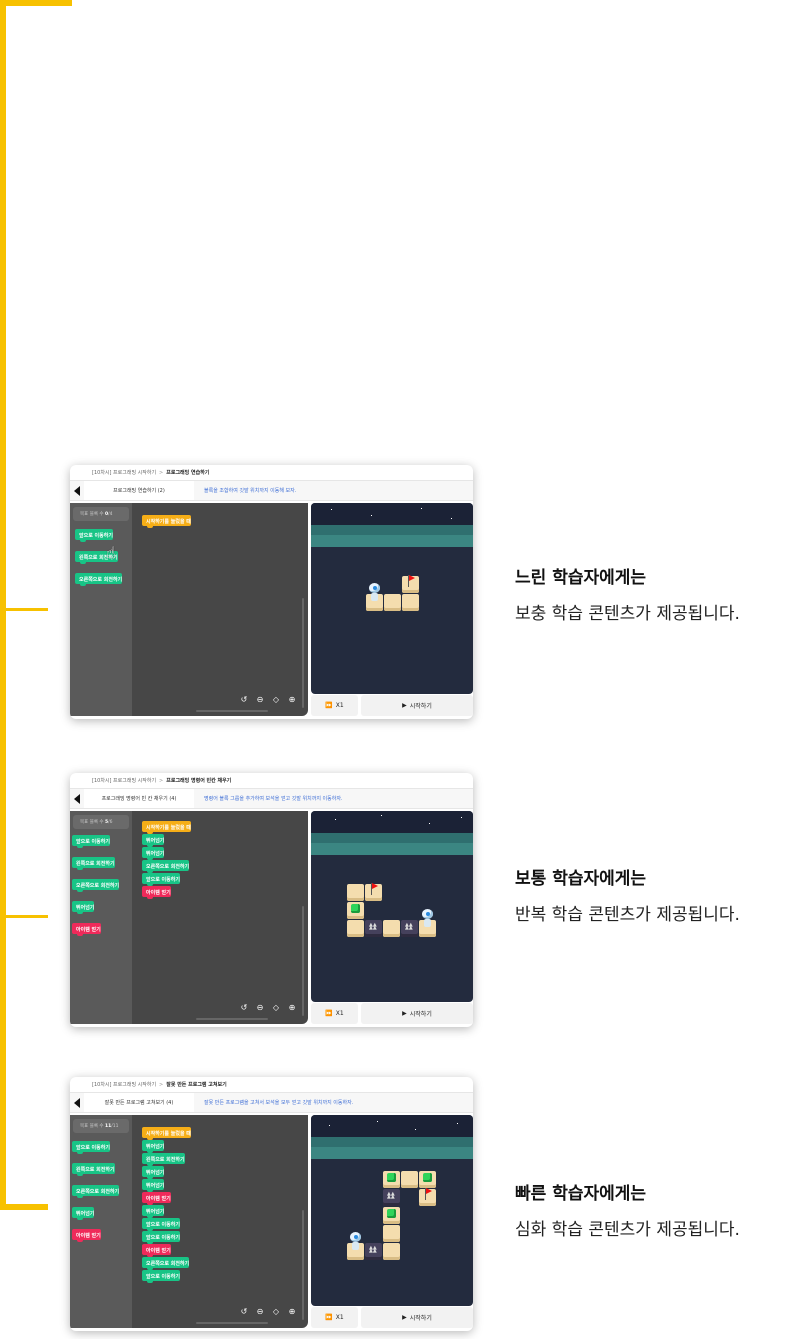  I want to click on bracket-line, so click(3, 605).